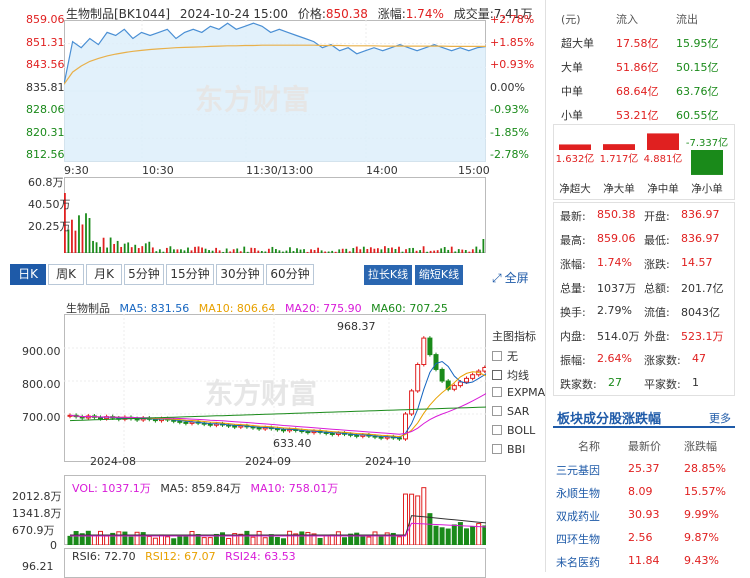 The height and width of the screenshot is (578, 750). I want to click on stat-key: 流值:, so click(657, 312).